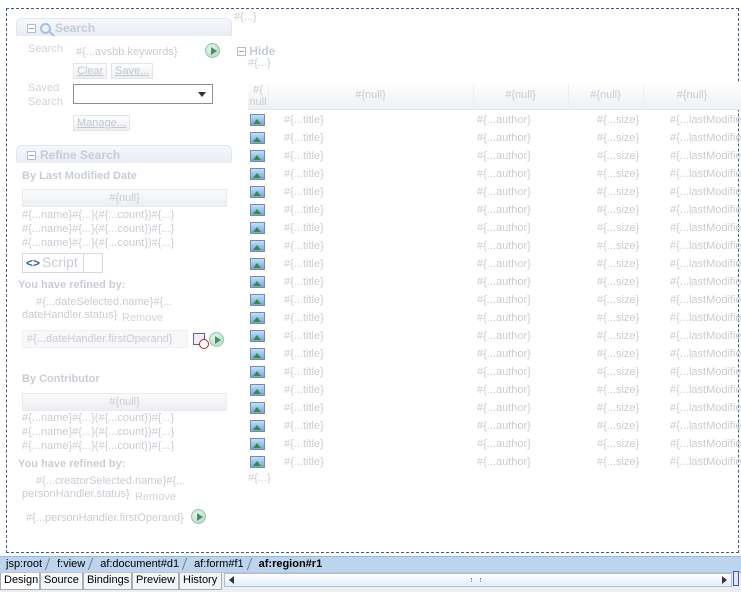 This screenshot has height=592, width=741. Describe the element at coordinates (201, 341) in the screenshot. I see `calendar-icon` at that location.